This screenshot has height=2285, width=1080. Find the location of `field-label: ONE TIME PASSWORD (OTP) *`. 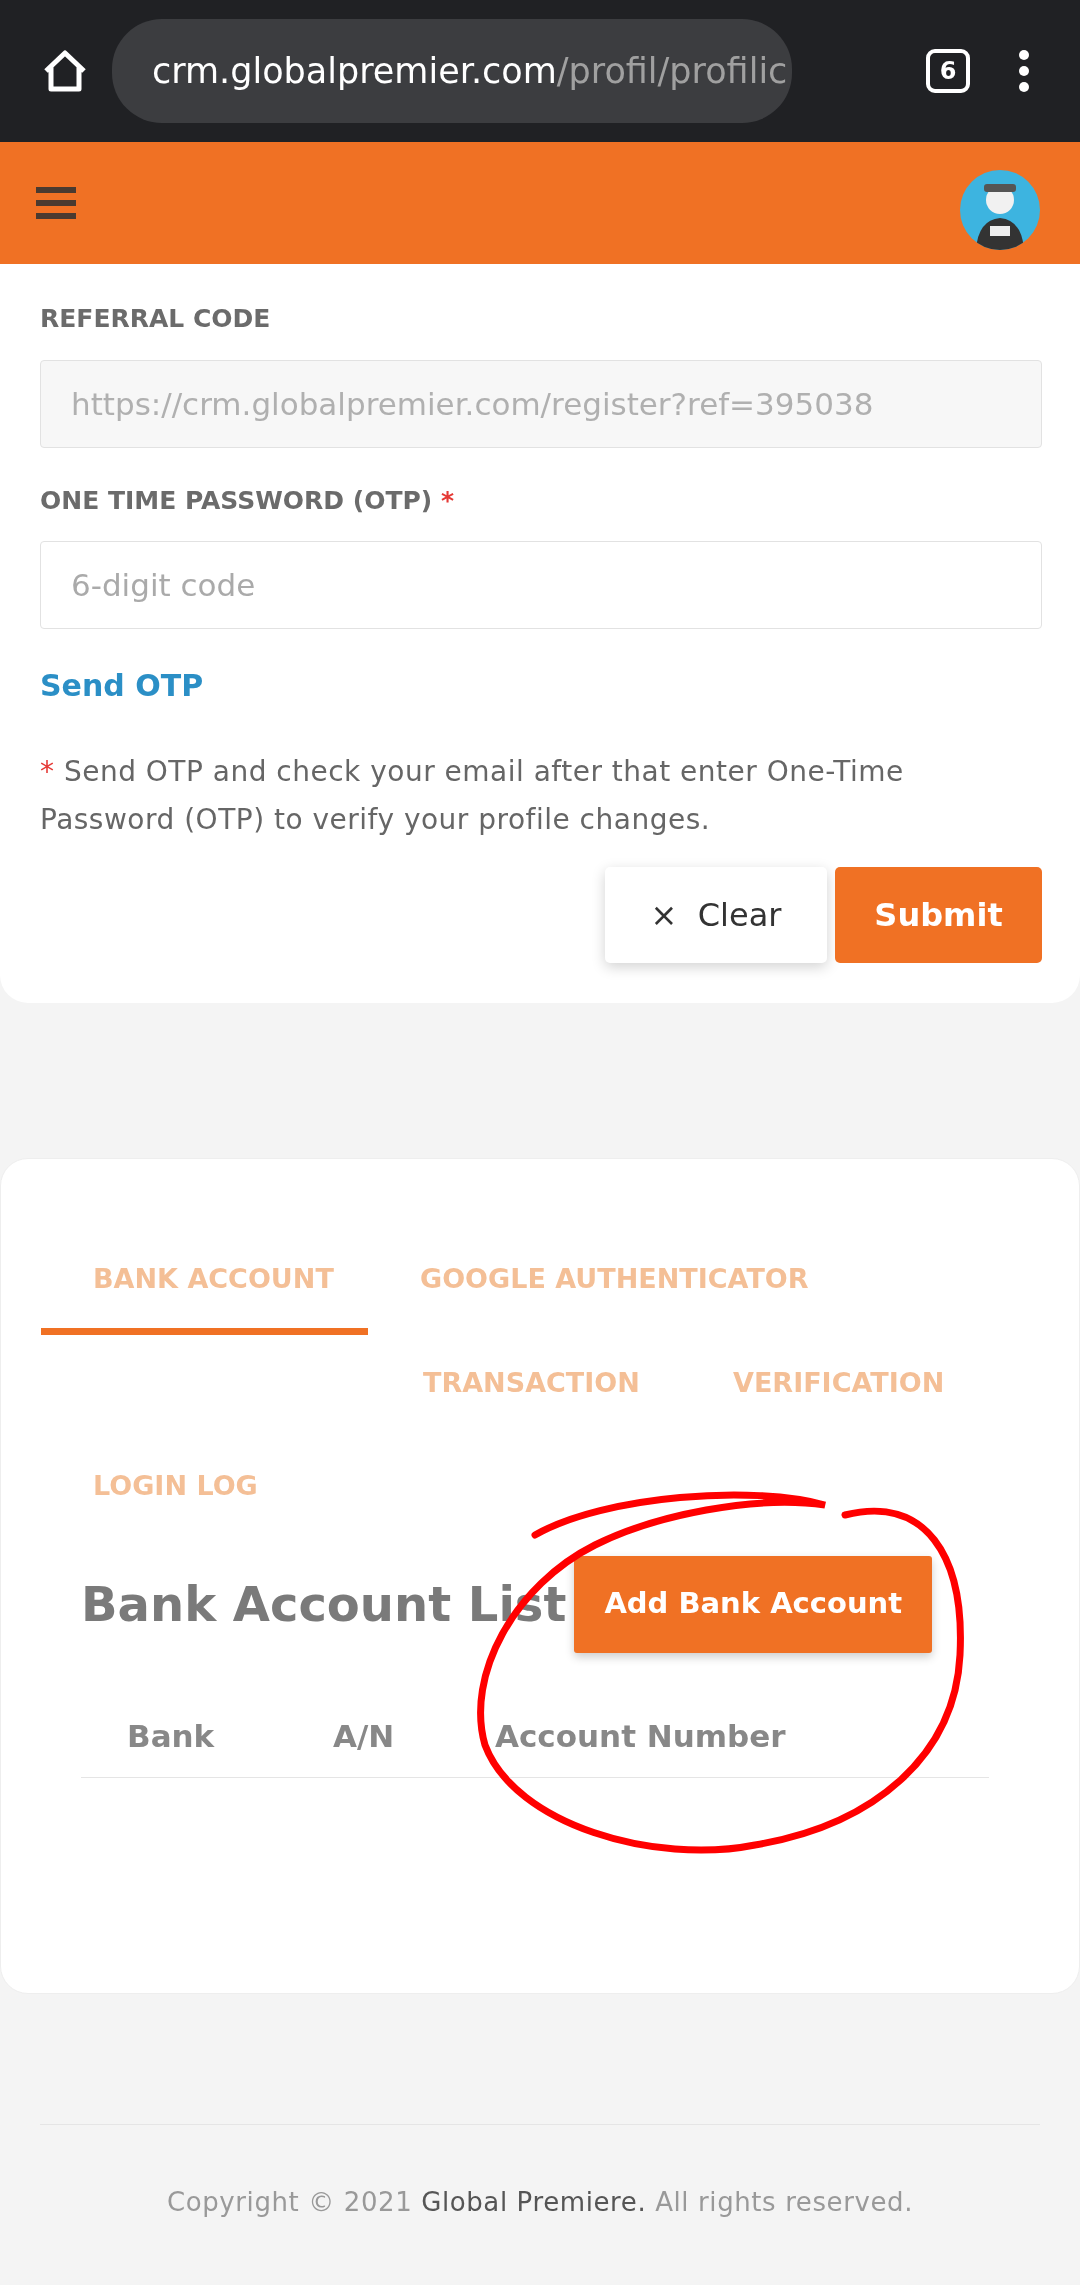

field-label: ONE TIME PASSWORD (OTP) * is located at coordinates (248, 500).